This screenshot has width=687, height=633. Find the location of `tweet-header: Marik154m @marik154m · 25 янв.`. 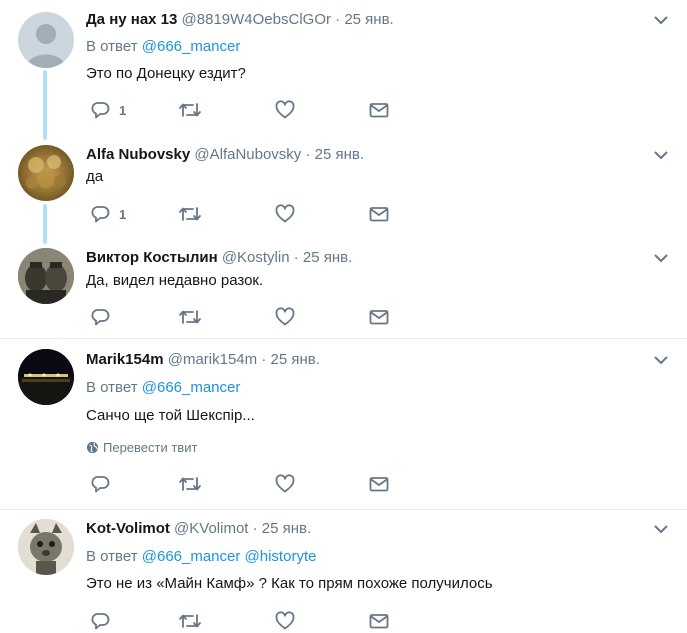

tweet-header: Marik154m @marik154m · 25 янв. is located at coordinates (203, 360).